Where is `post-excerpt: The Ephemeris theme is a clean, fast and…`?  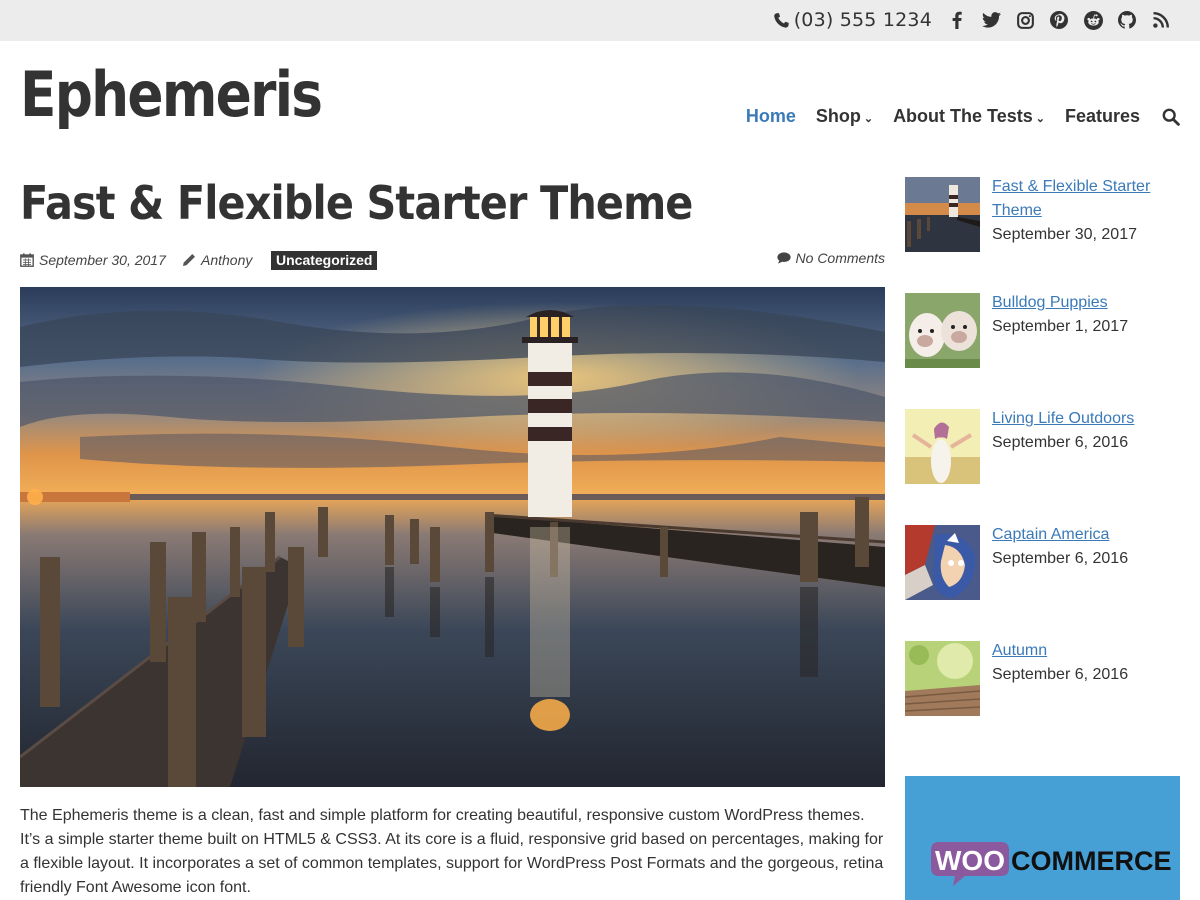 post-excerpt: The Ephemeris theme is a clean, fast and… is located at coordinates (452, 851).